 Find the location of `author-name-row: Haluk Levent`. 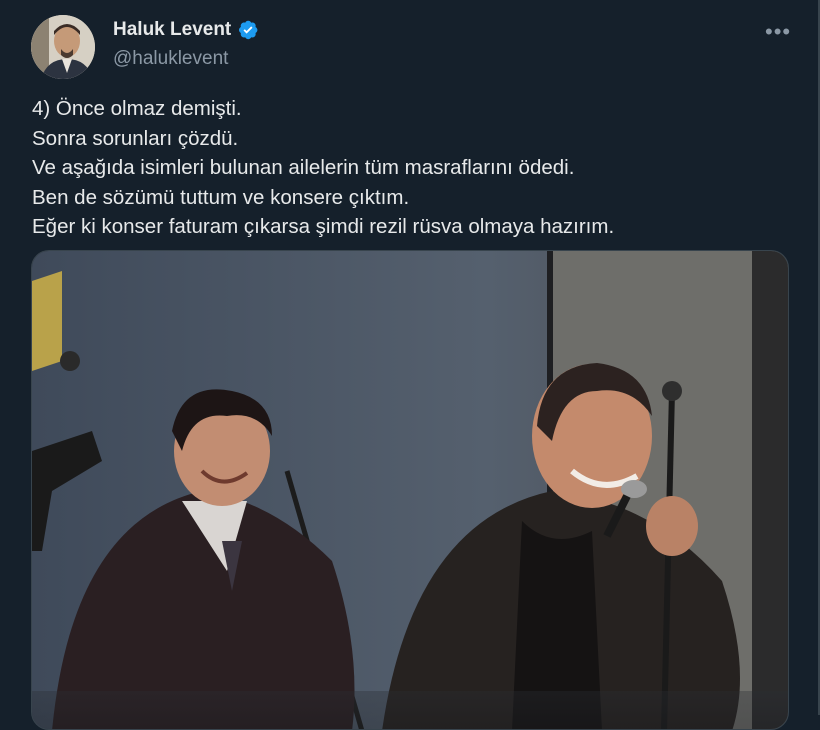

author-name-row: Haluk Levent is located at coordinates (186, 30).